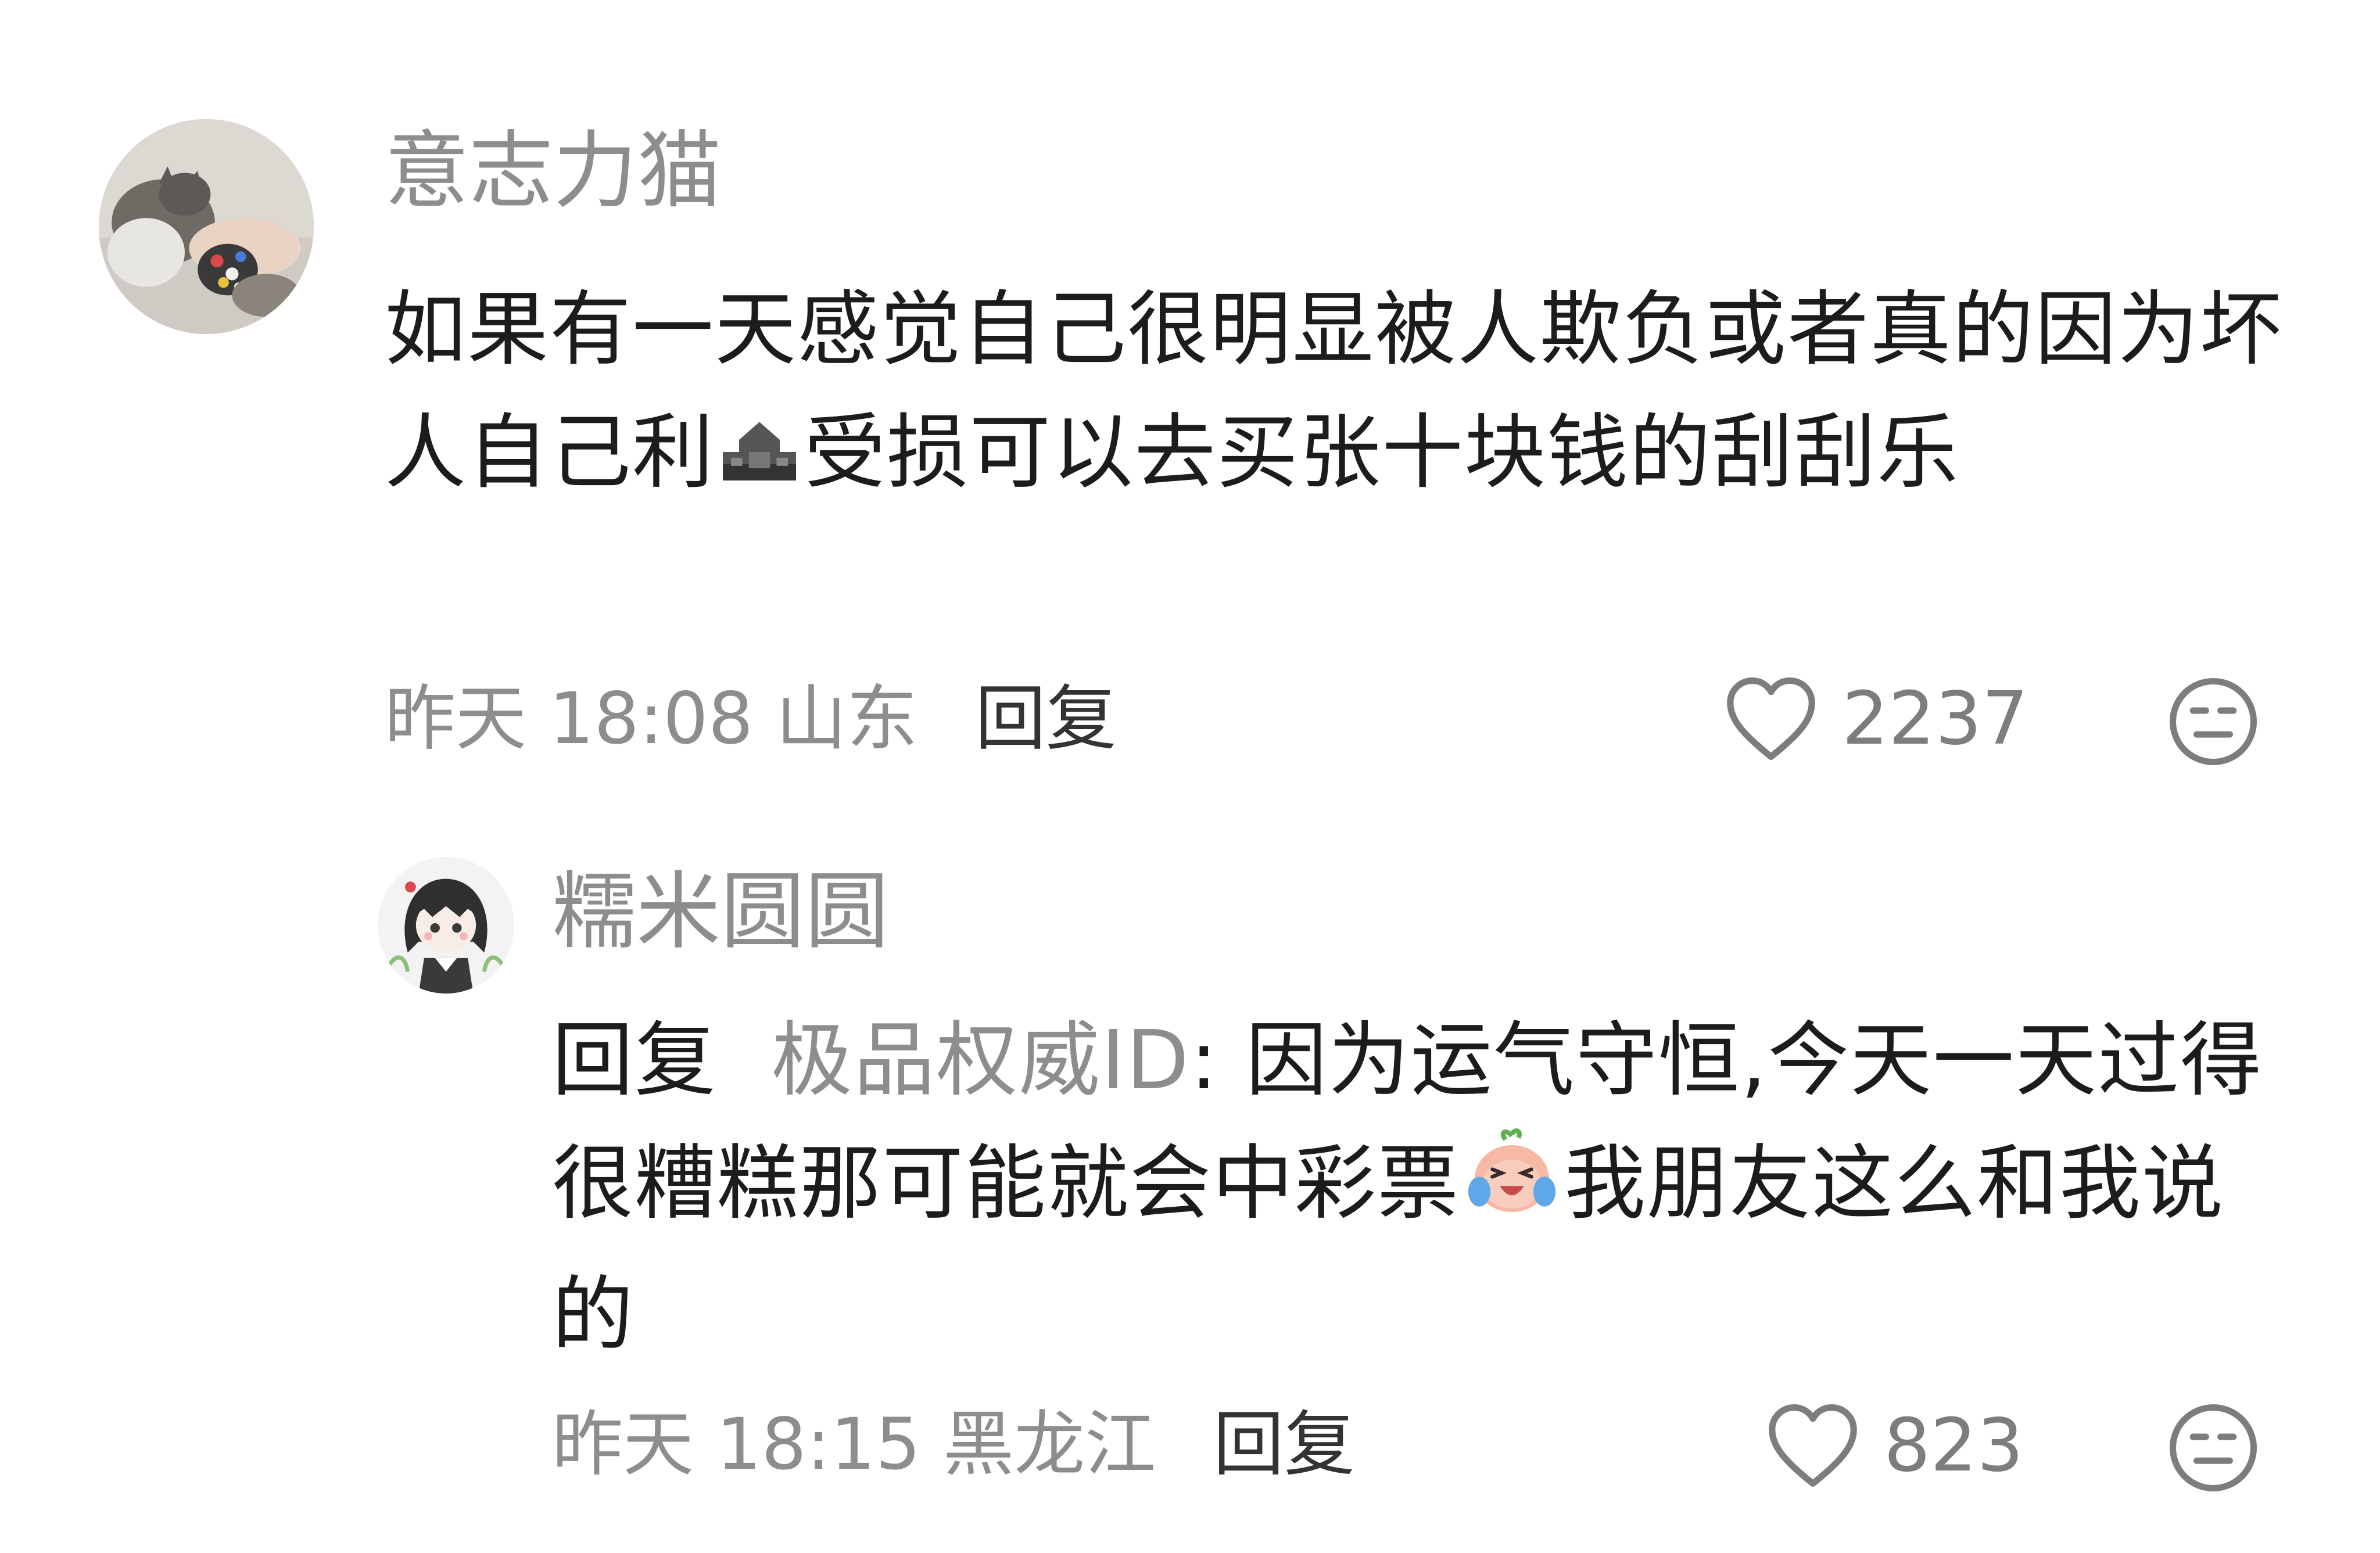 The height and width of the screenshot is (1553, 2380). I want to click on comment-meta: 昨天 18:08 山东 回复, so click(751, 718).